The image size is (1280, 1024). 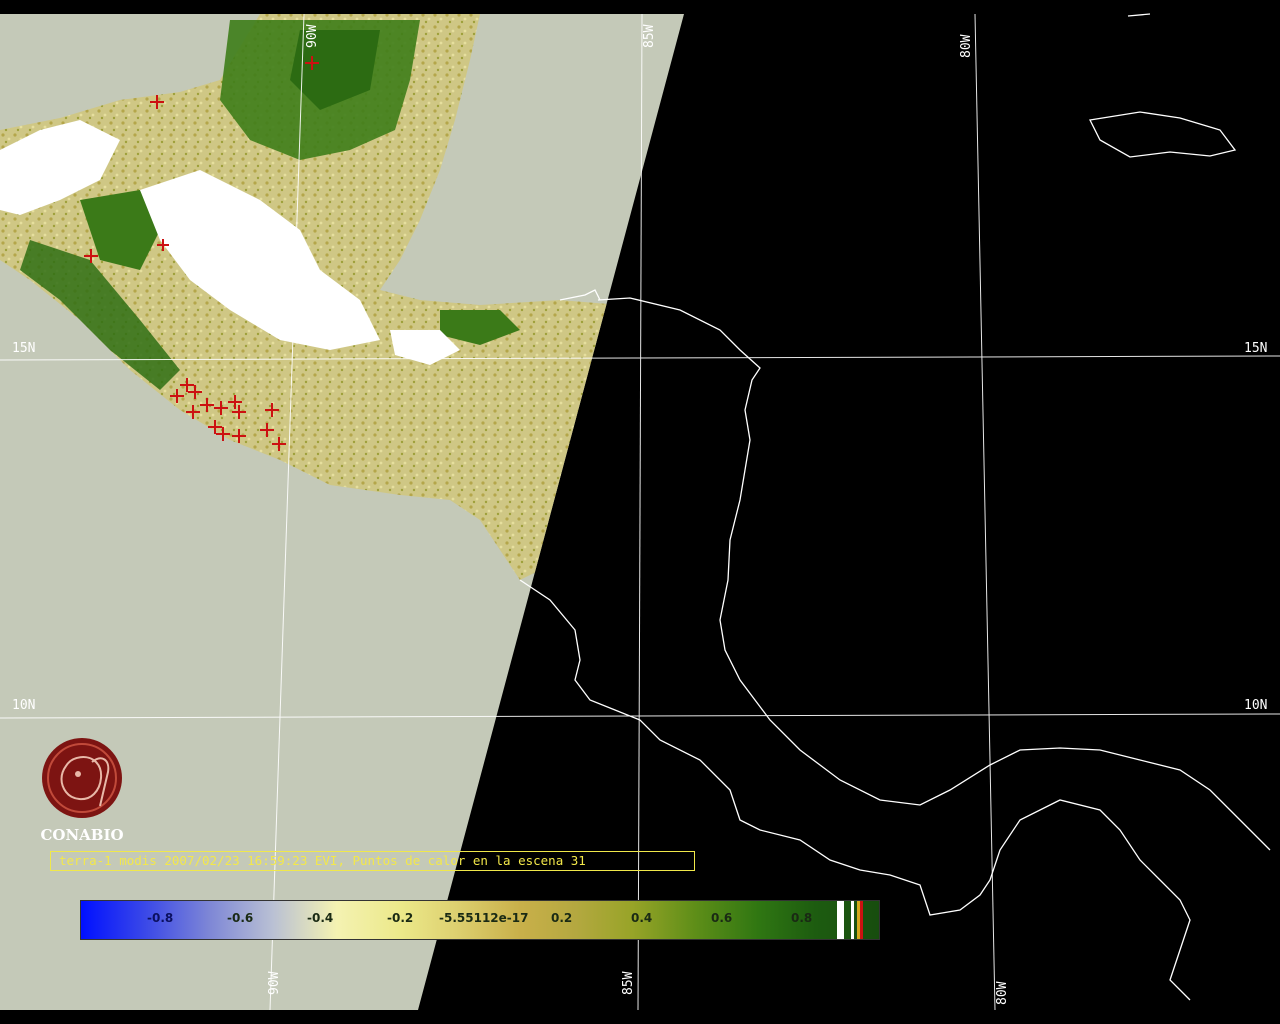 I want to click on colorbar-tick: -0.6, so click(x=240, y=918).